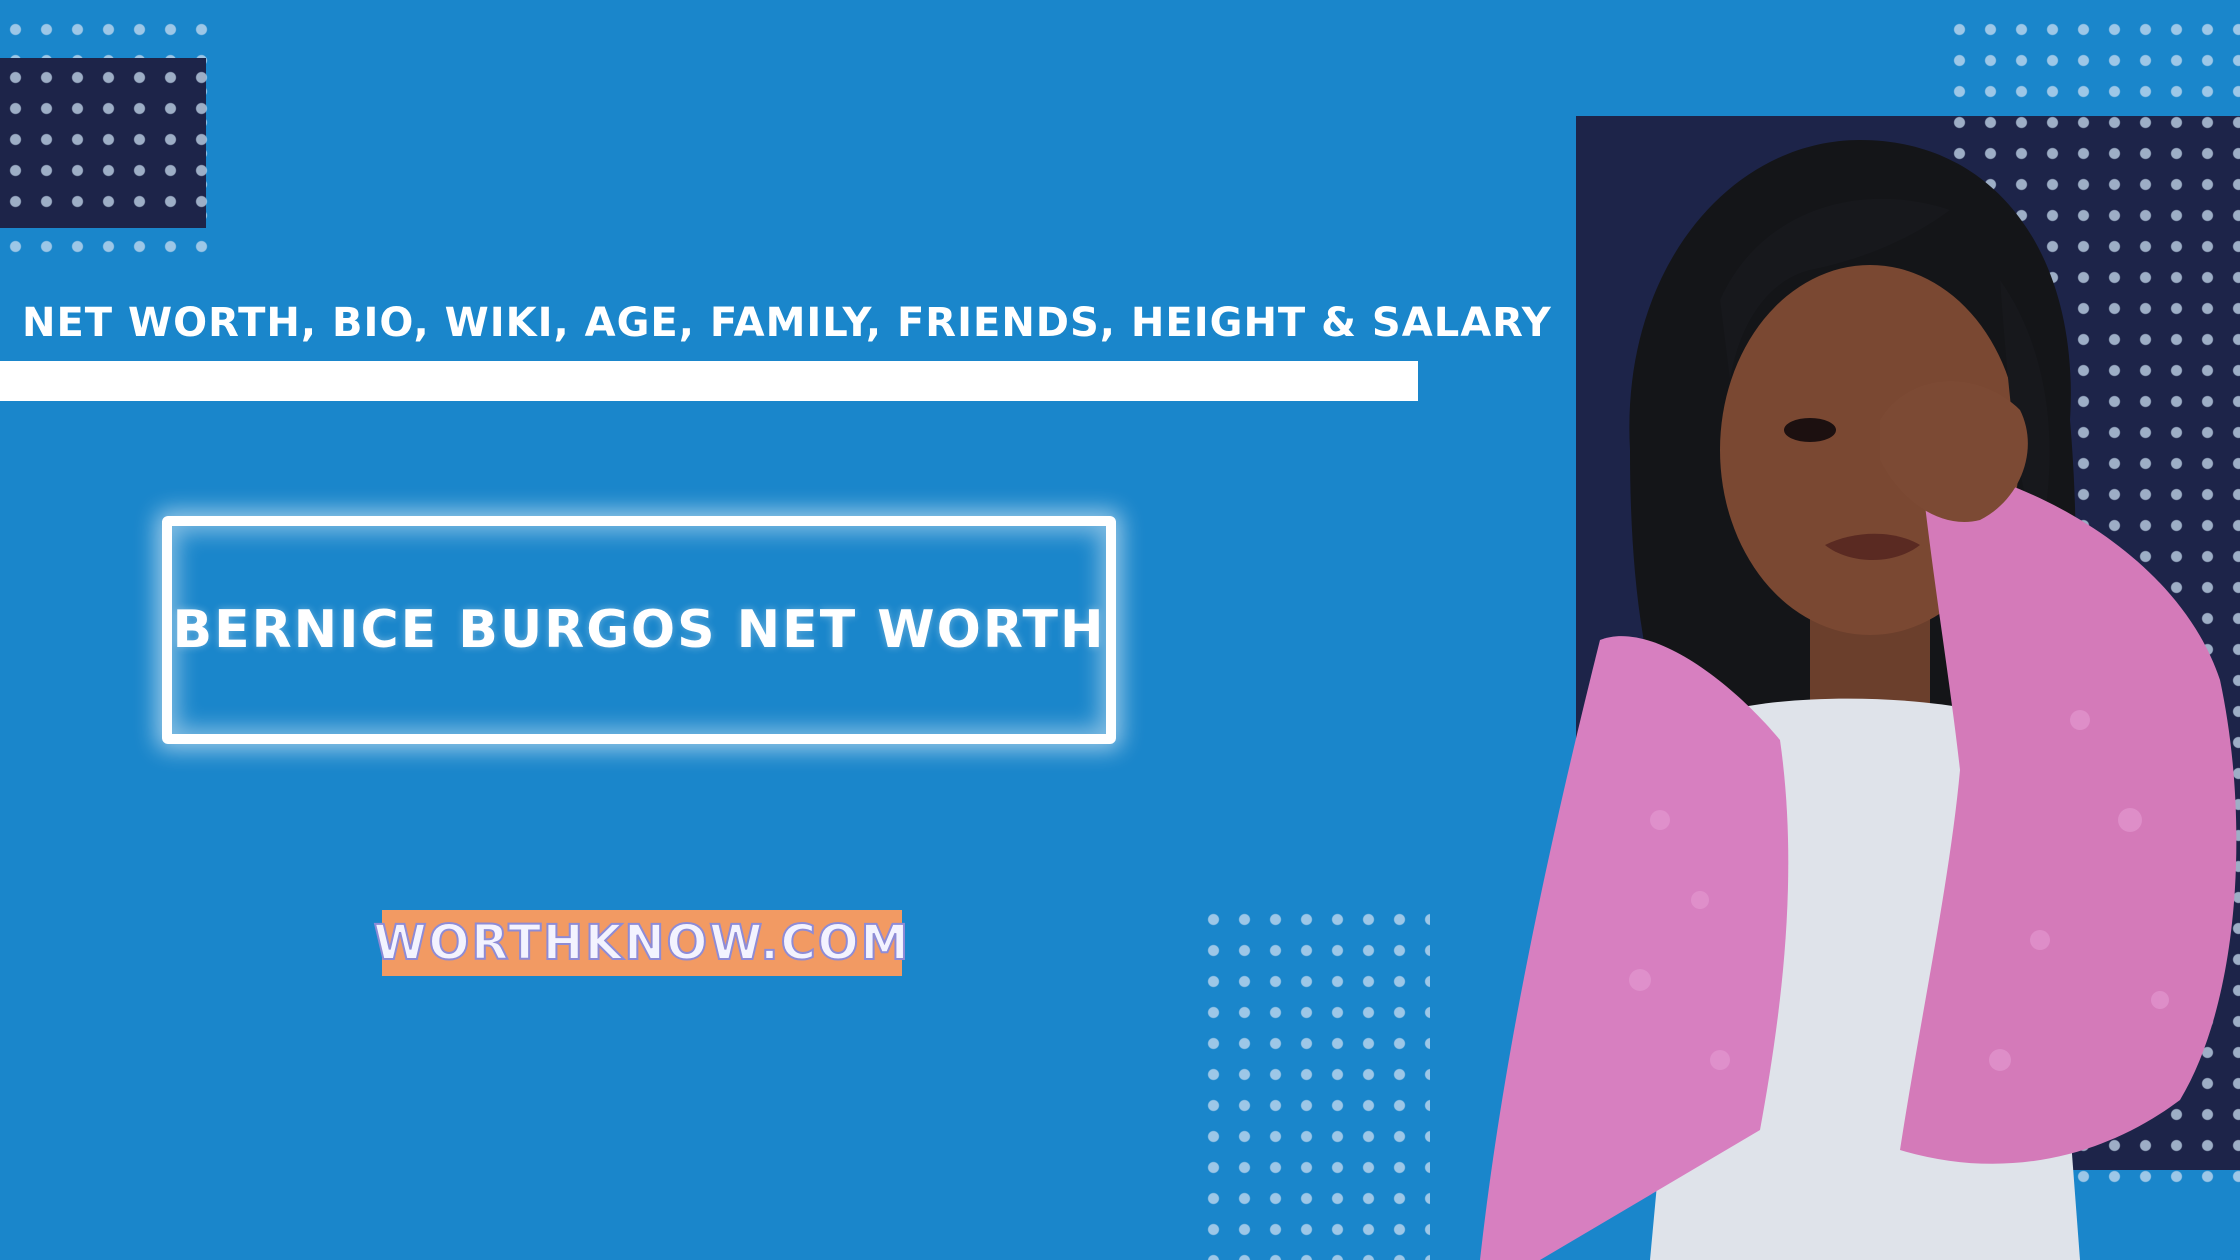 This screenshot has width=2240, height=1260. I want to click on dot-pattern-on-dark-block, so click(105, 142).